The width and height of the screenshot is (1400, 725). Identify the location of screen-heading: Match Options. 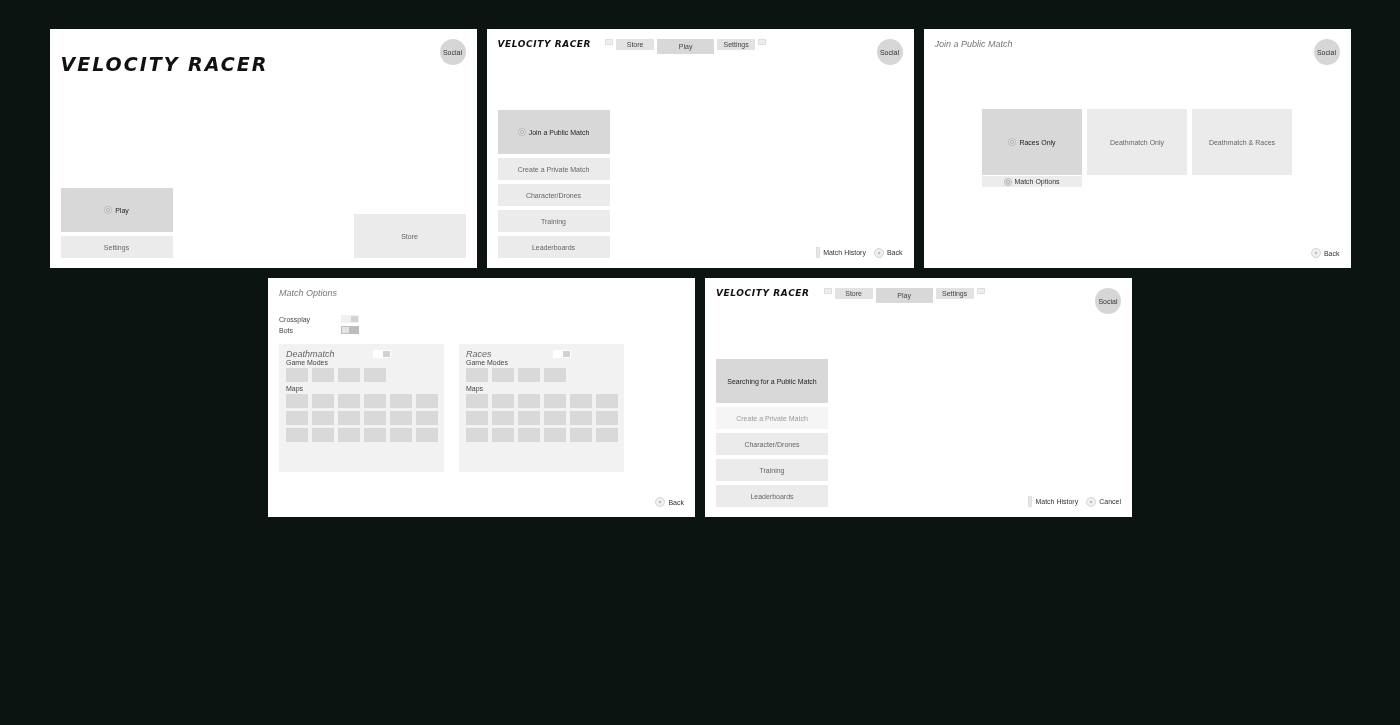
(309, 293).